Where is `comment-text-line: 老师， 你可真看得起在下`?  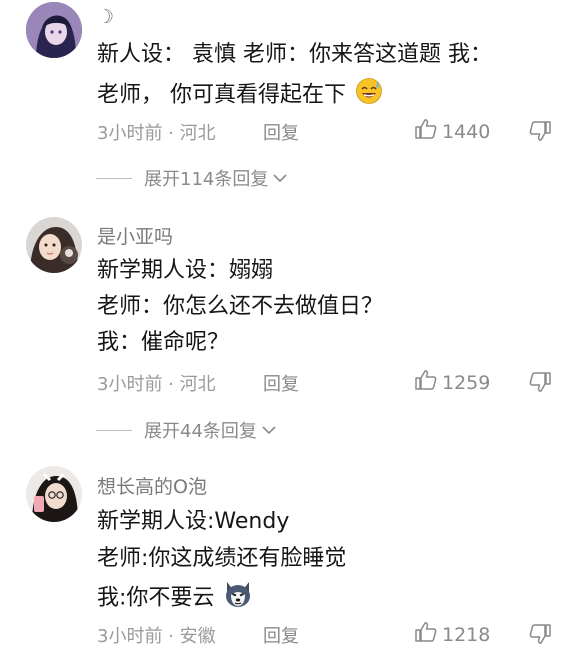 comment-text-line: 老师， 你可真看得起在下 is located at coordinates (240, 95).